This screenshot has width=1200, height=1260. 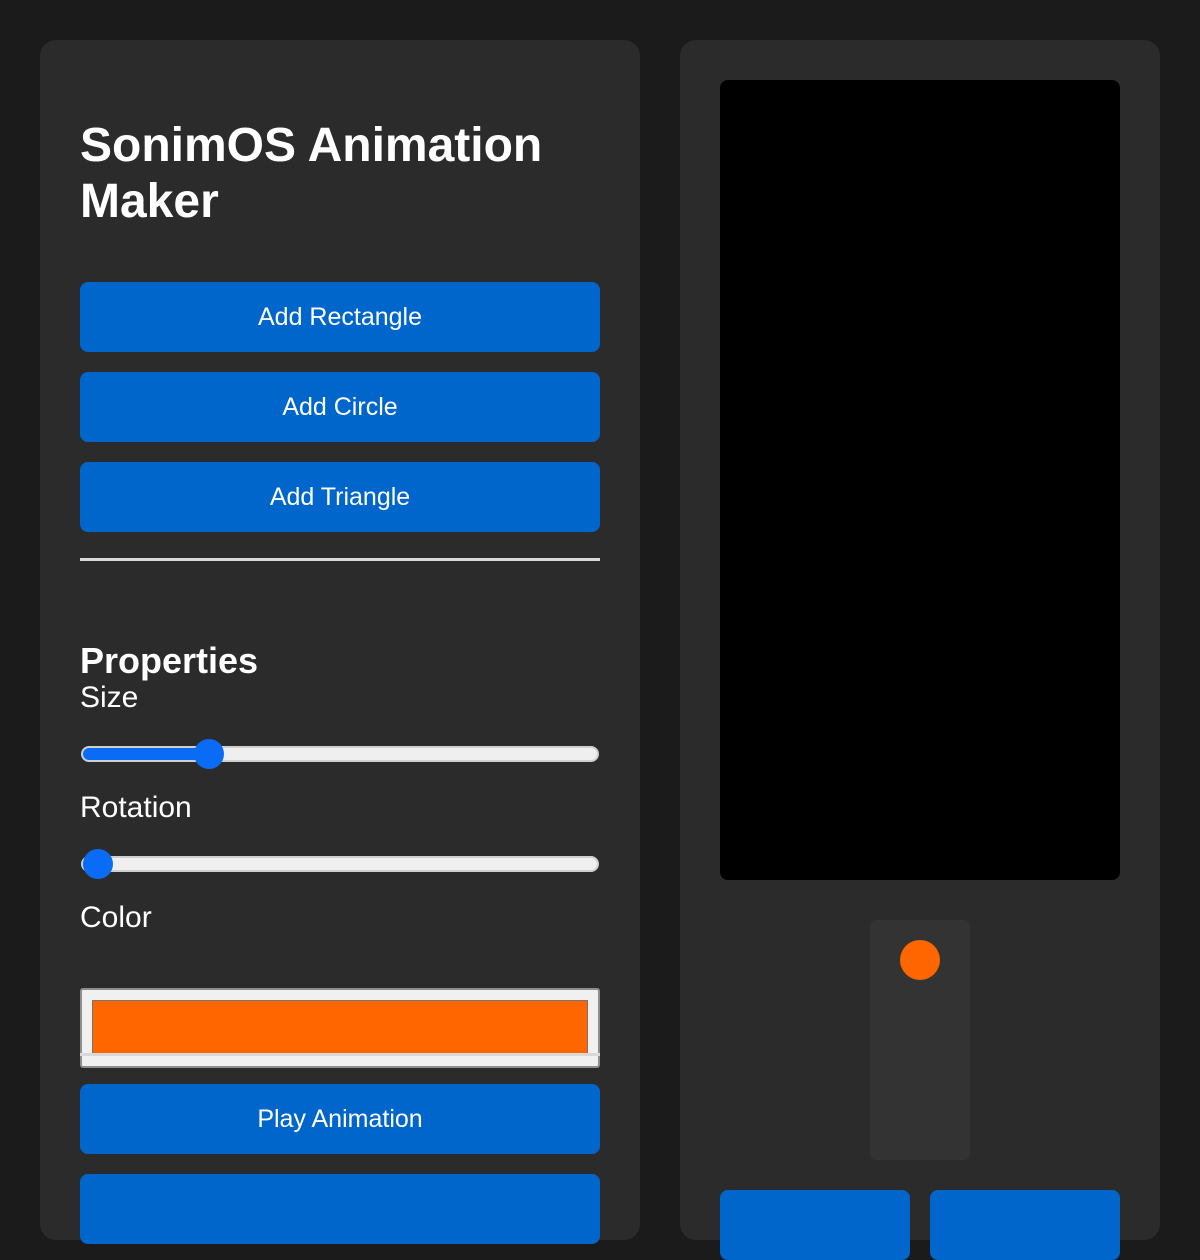 I want to click on size-slider, so click(x=340, y=754).